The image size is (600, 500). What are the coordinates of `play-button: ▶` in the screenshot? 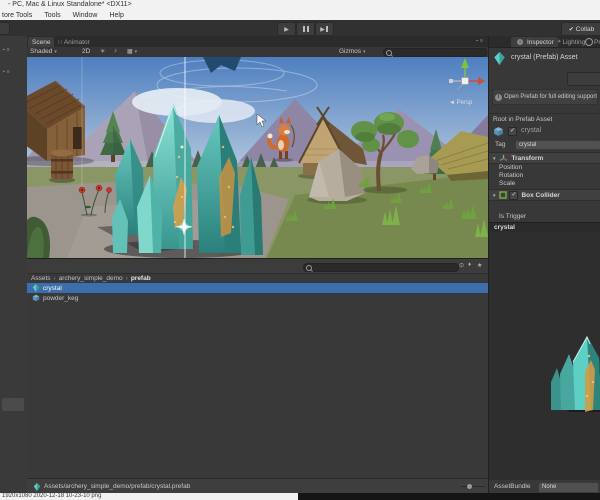 It's located at (286, 29).